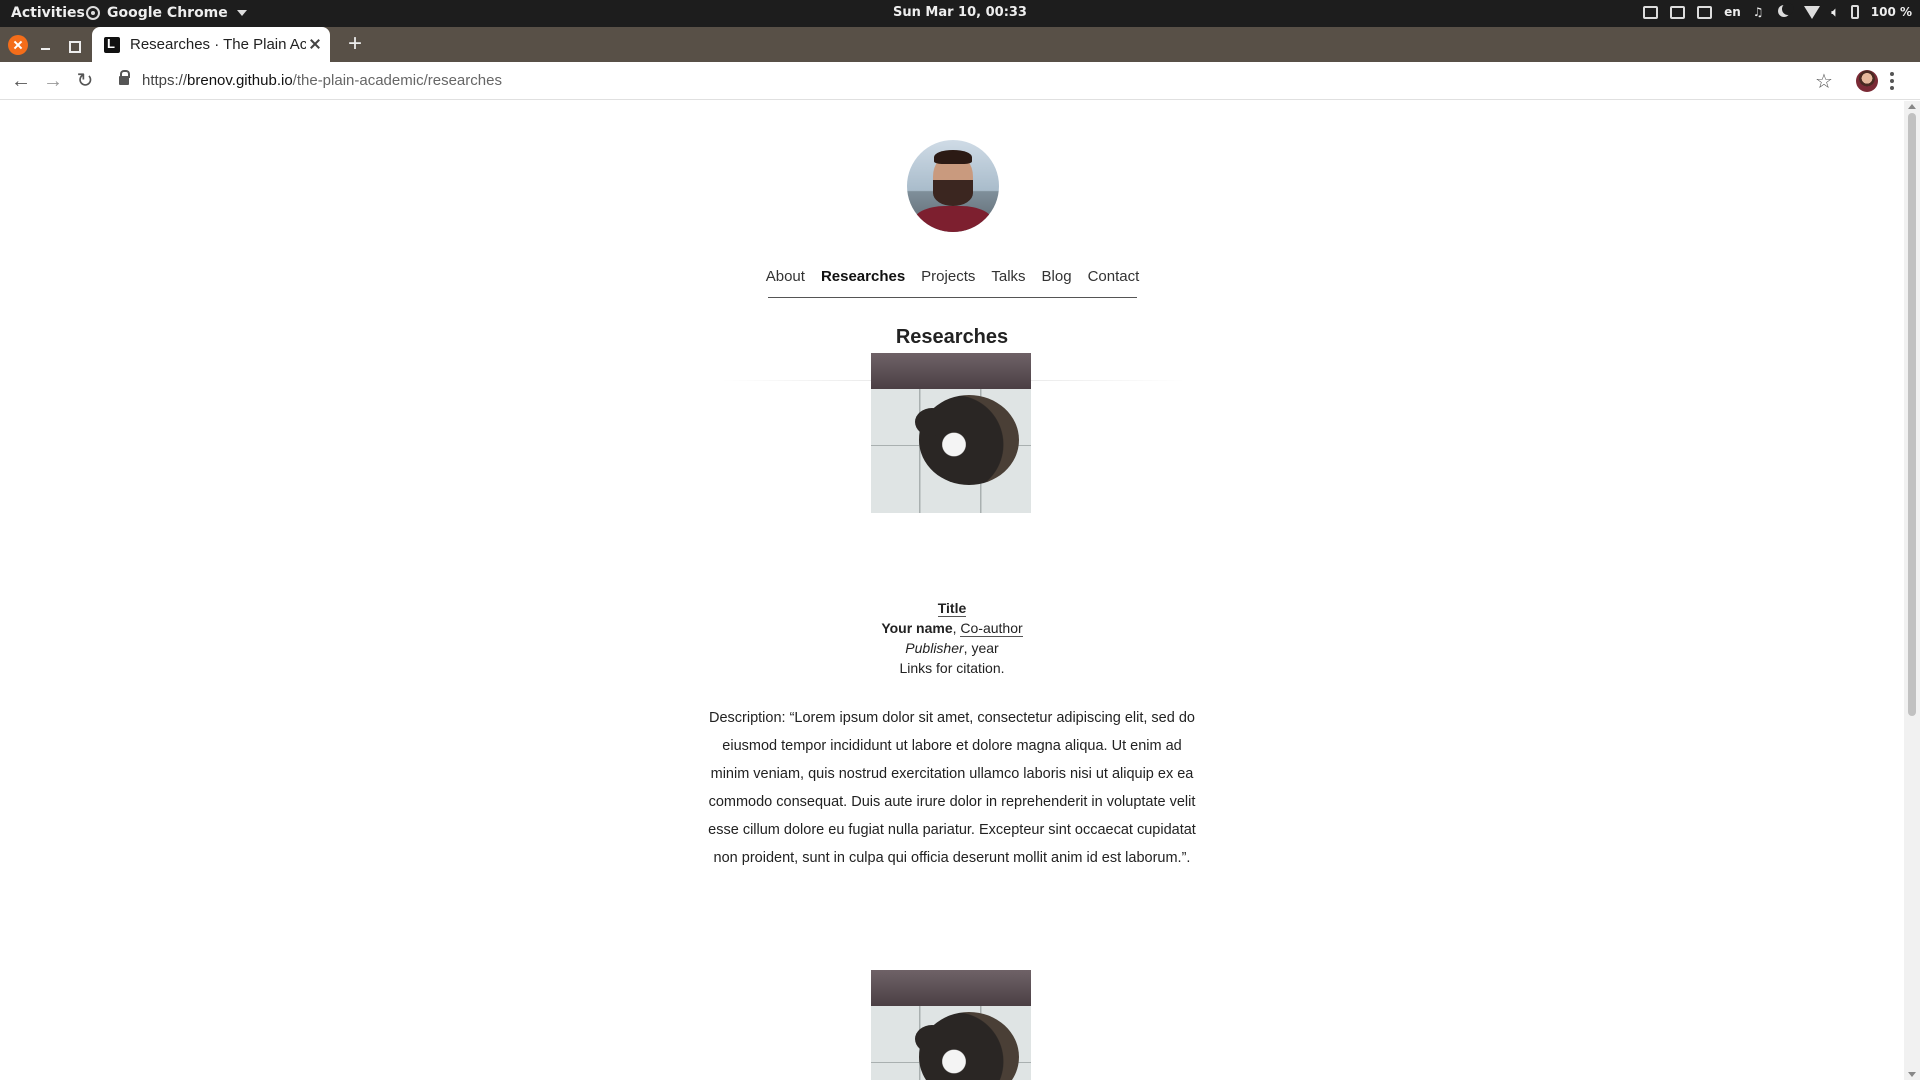 The width and height of the screenshot is (1920, 1080). What do you see at coordinates (1891, 12) in the screenshot?
I see `battery-percent: 100 %` at bounding box center [1891, 12].